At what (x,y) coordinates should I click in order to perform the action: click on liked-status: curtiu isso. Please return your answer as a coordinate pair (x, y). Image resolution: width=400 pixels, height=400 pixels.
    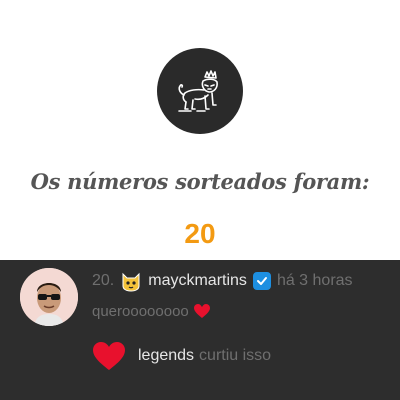
    Looking at the image, I should click on (235, 355).